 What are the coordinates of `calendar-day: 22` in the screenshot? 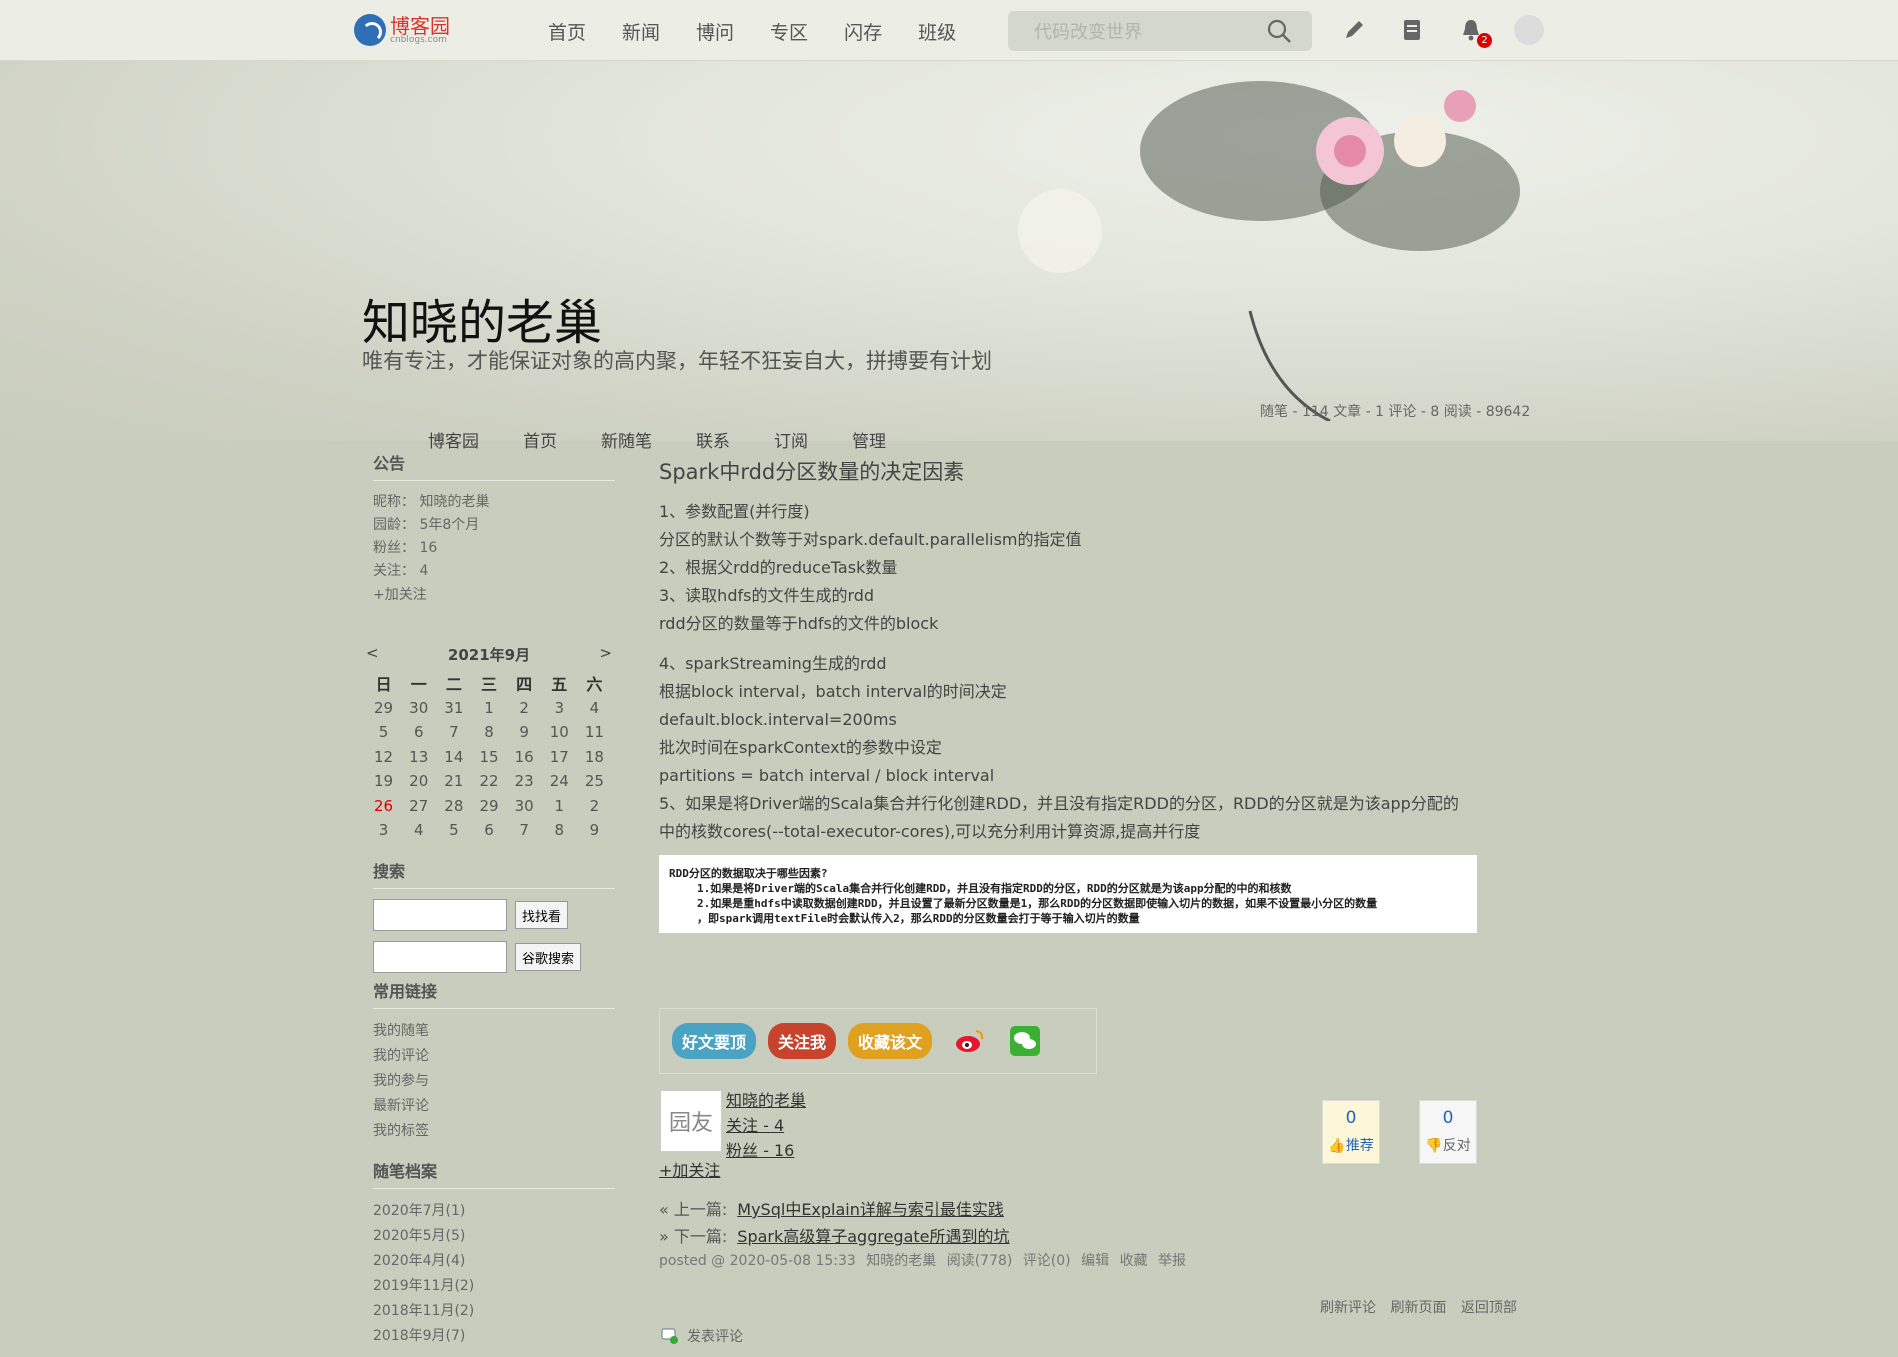 It's located at (488, 781).